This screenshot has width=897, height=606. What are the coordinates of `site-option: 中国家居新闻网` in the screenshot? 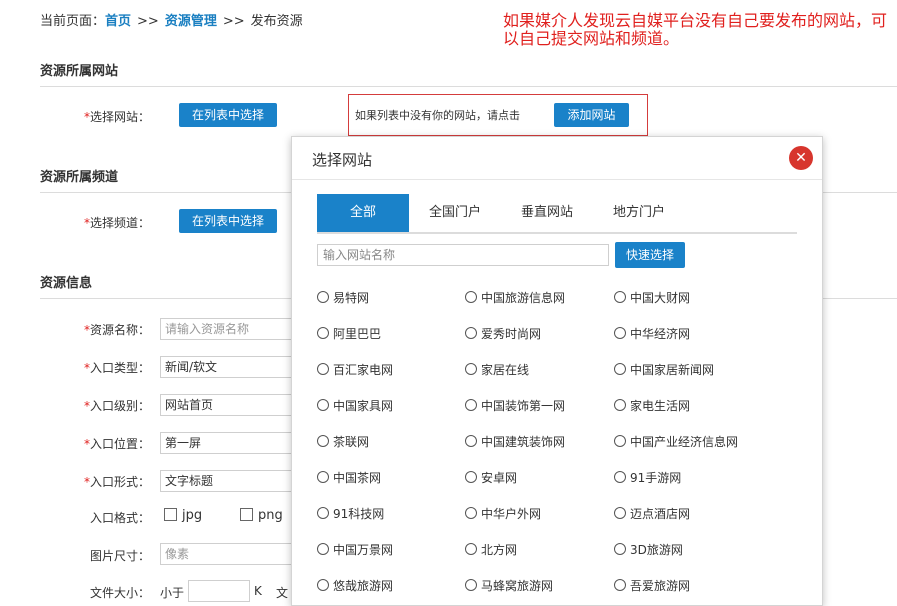 It's located at (664, 369).